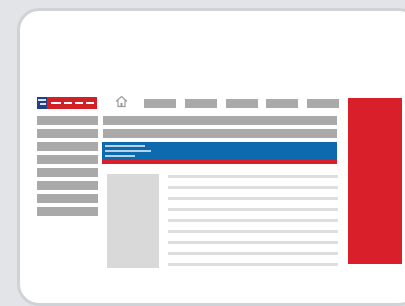 The height and width of the screenshot is (306, 405). I want to click on right-ad-panel, so click(375, 181).